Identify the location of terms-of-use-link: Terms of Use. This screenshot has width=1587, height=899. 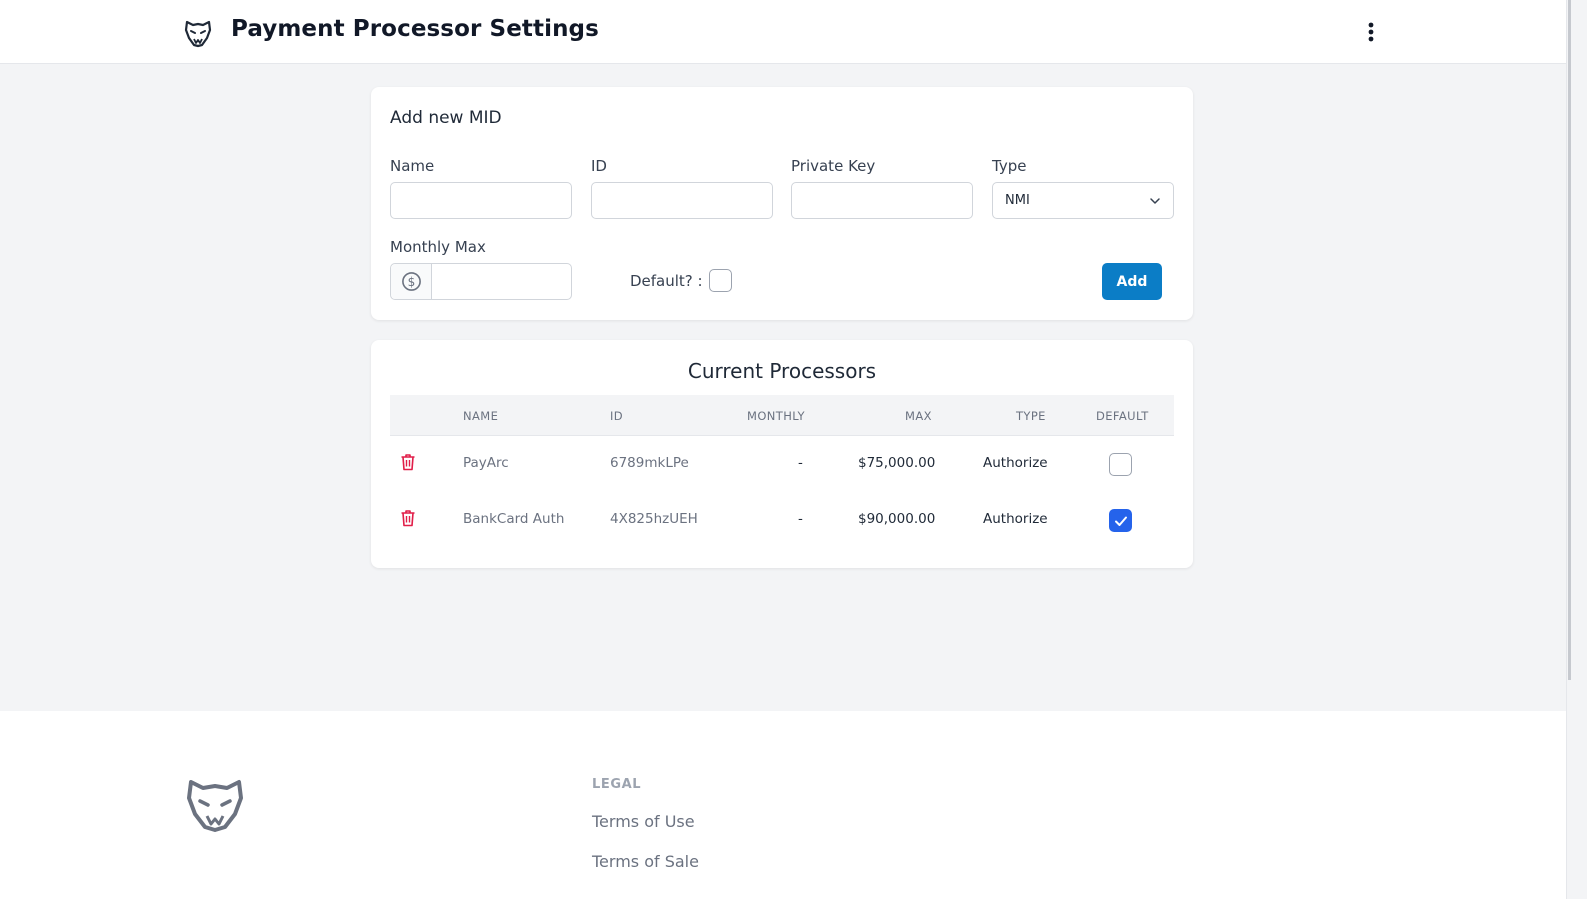
(643, 821).